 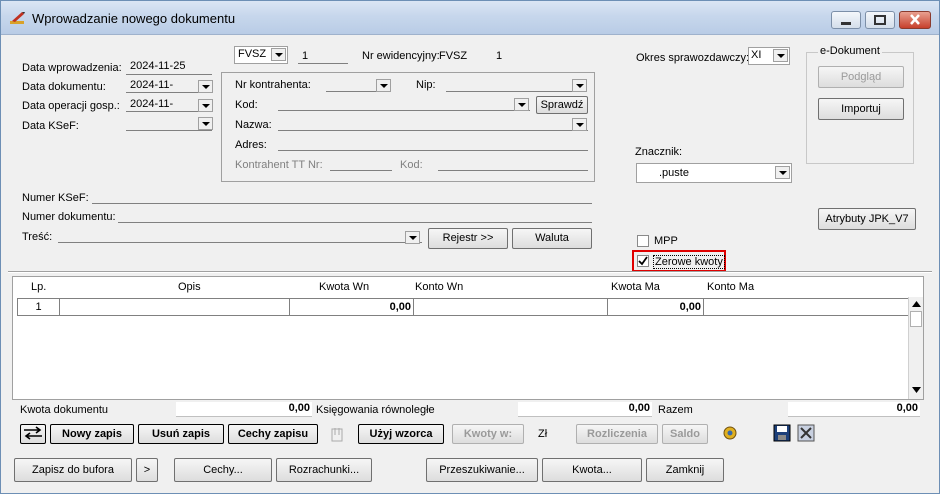 I want to click on adres-label: Adres:, so click(x=251, y=145).